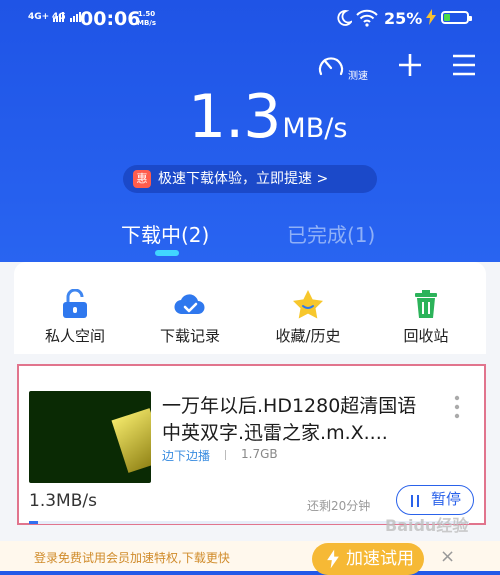 This screenshot has width=500, height=575. I want to click on speed-test-label: 测速, so click(358, 76).